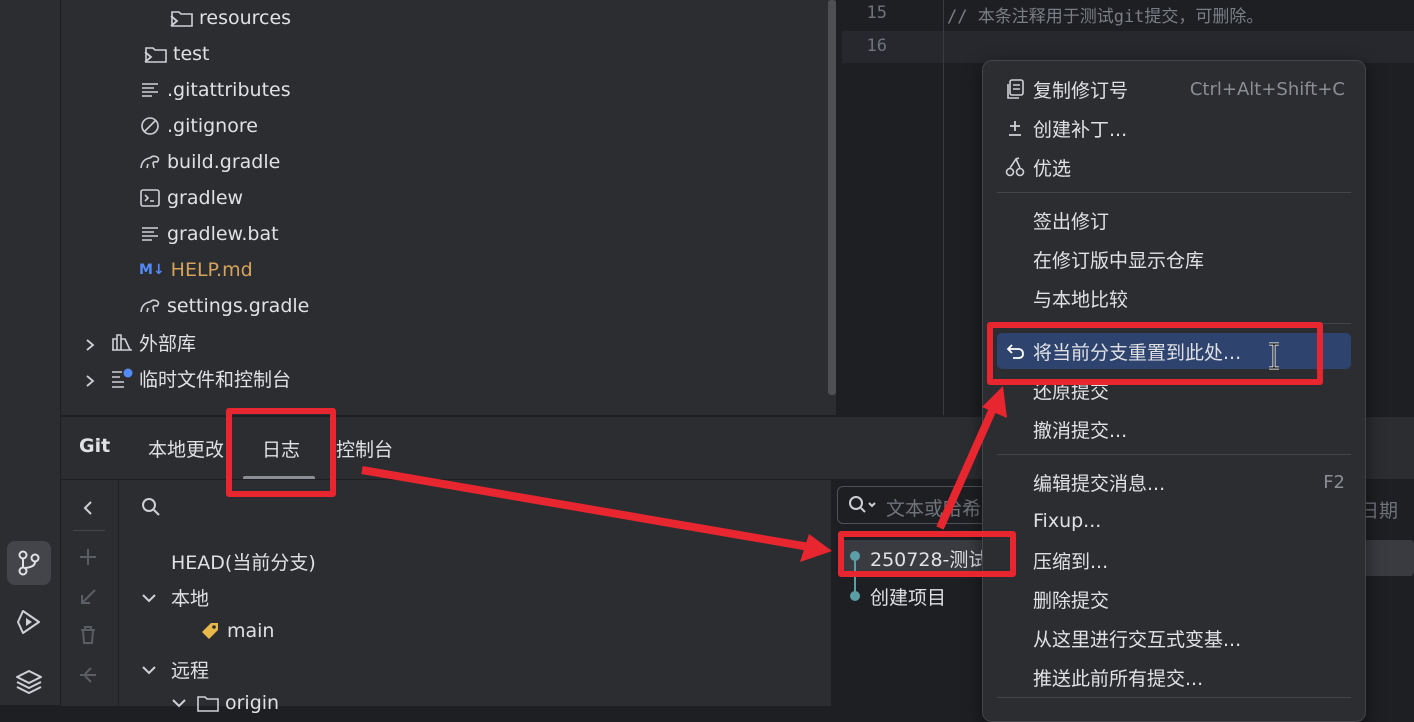 Image resolution: width=1414 pixels, height=722 pixels. What do you see at coordinates (1274, 356) in the screenshot?
I see `text-cursor-icon` at bounding box center [1274, 356].